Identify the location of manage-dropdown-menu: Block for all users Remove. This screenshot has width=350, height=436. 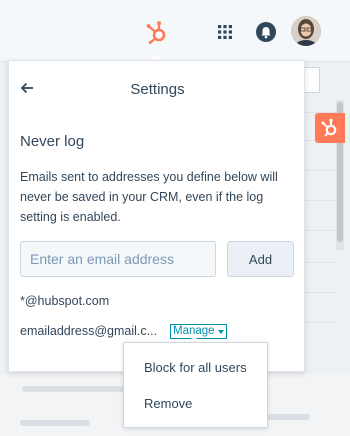
(195, 385).